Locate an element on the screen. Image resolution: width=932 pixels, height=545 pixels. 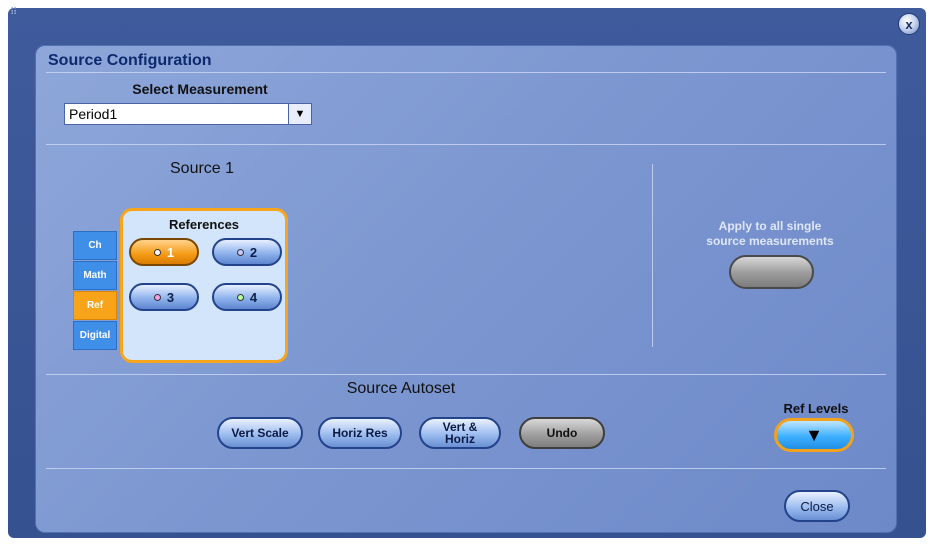
ref-1-dot-icon is located at coordinates (157, 252).